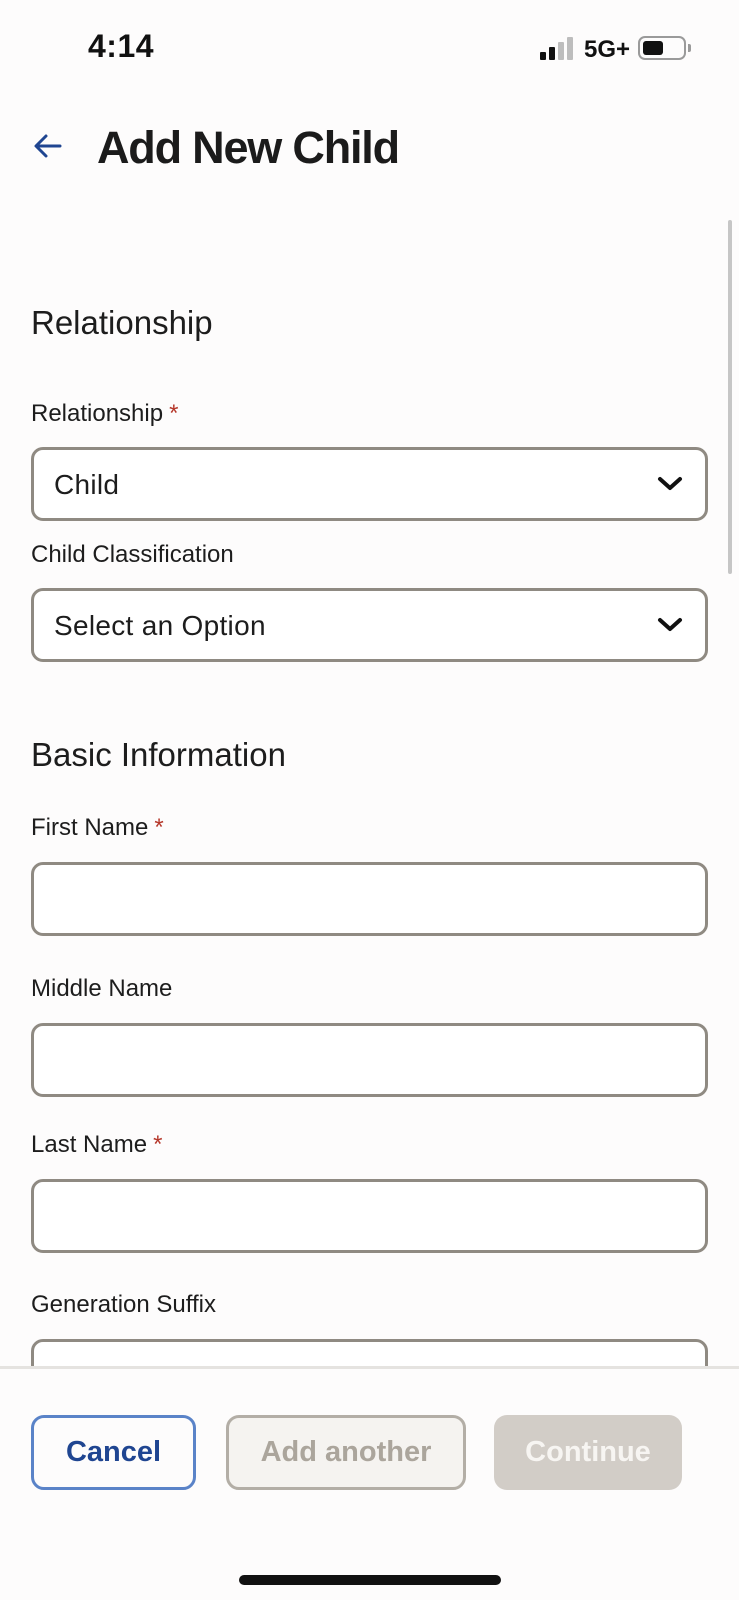 This screenshot has width=739, height=1600. I want to click on relationship-select-value: Child, so click(87, 484).